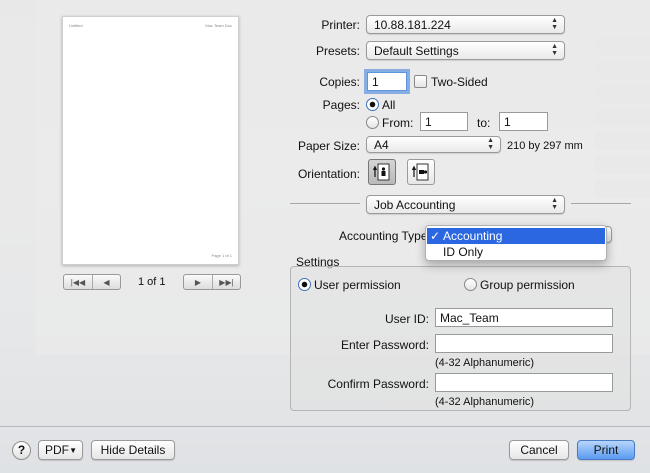 Image resolution: width=650 pixels, height=473 pixels. What do you see at coordinates (328, 174) in the screenshot?
I see `orientation-label: Orientation:` at bounding box center [328, 174].